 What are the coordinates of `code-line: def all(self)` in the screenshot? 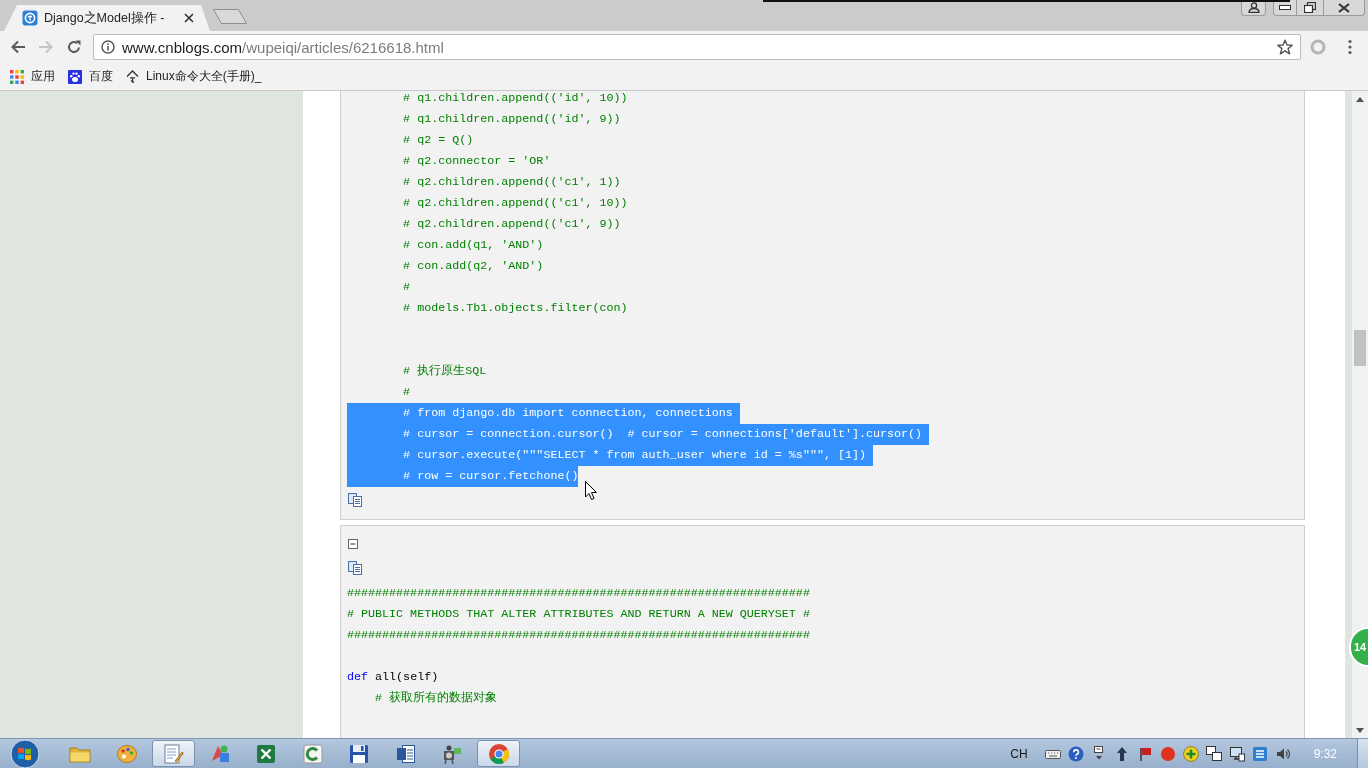 It's located at (393, 677).